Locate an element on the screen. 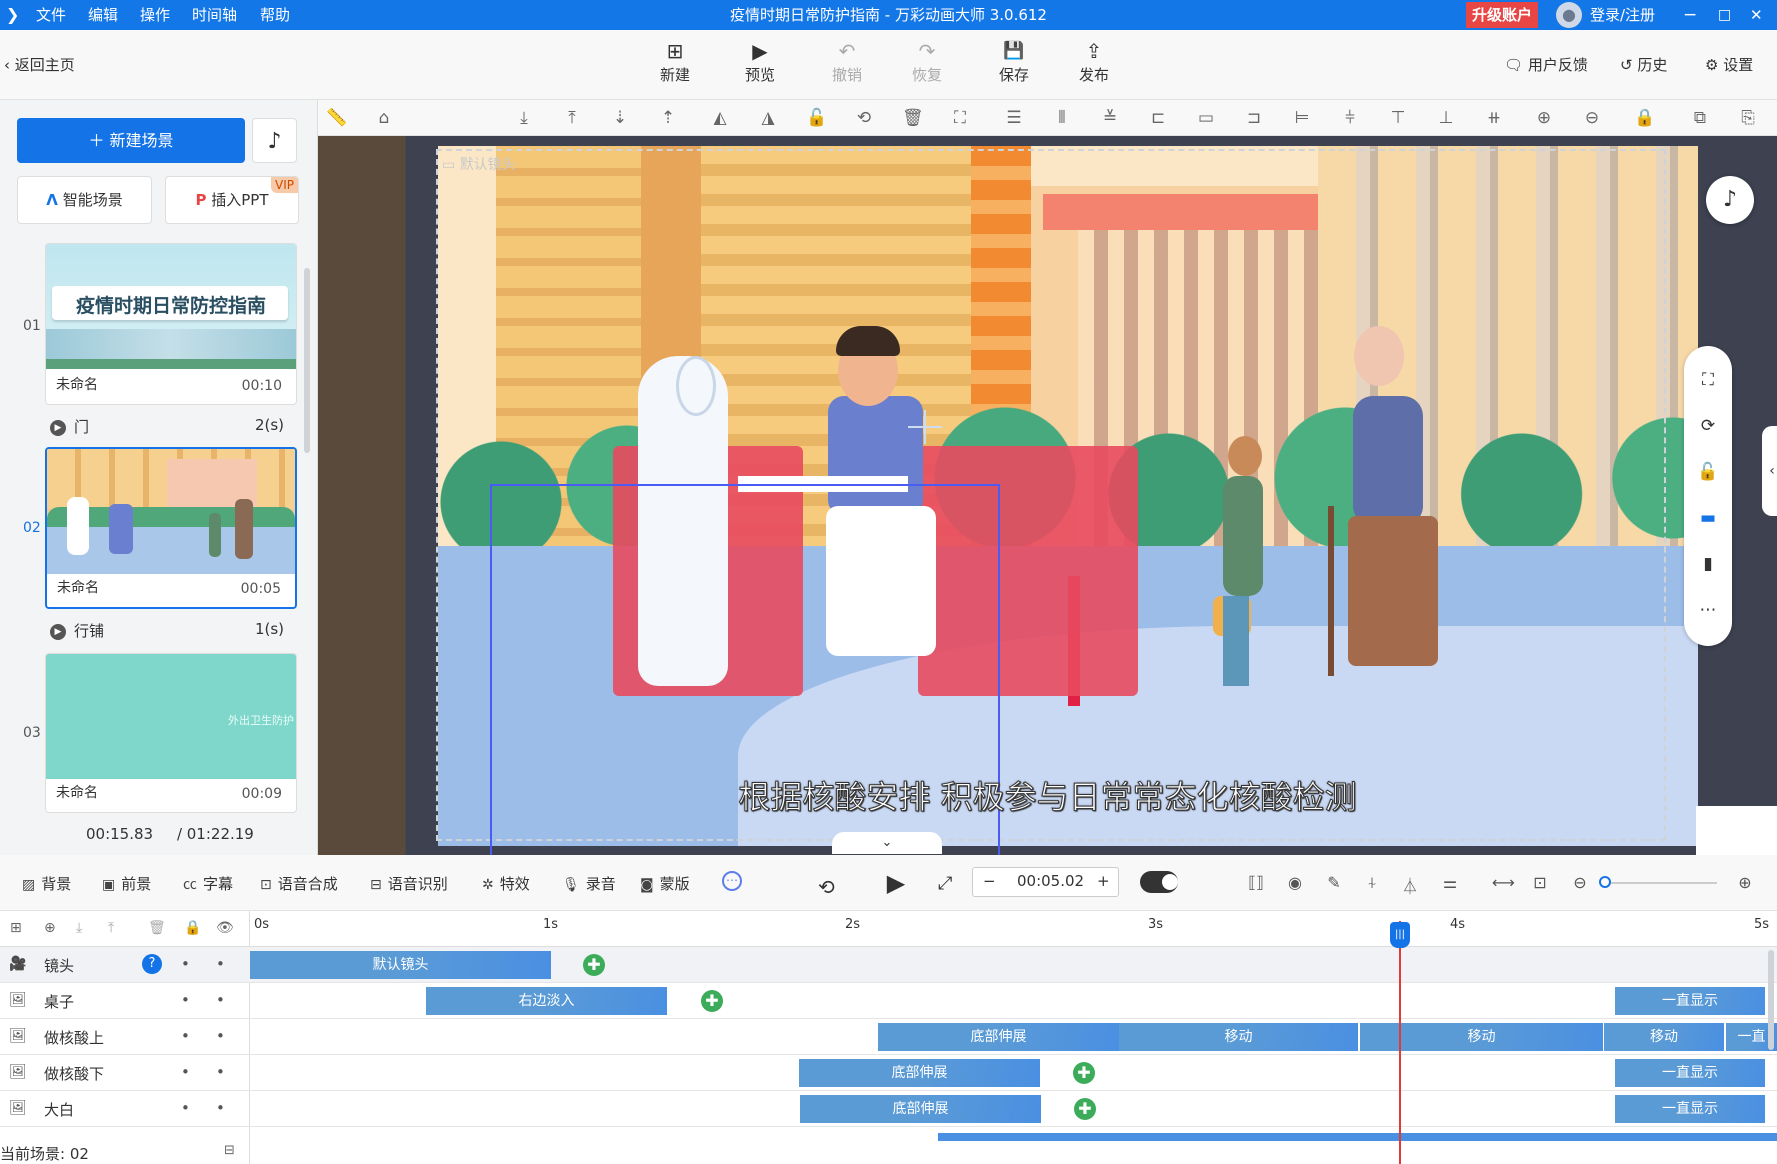  delete-layer-icon: 🗑 is located at coordinates (157, 928).